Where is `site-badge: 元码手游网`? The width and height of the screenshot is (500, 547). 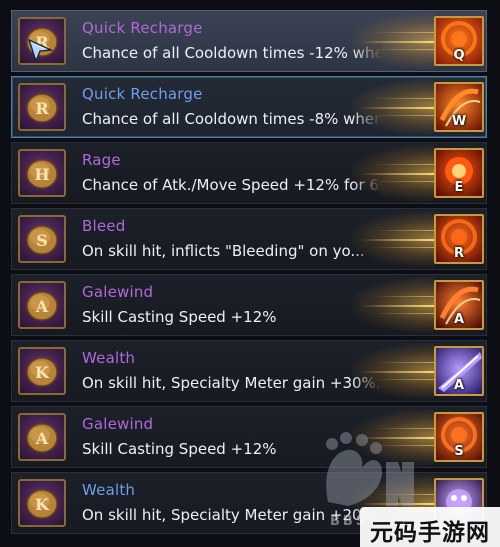 site-badge: 元码手游网 is located at coordinates (430, 527).